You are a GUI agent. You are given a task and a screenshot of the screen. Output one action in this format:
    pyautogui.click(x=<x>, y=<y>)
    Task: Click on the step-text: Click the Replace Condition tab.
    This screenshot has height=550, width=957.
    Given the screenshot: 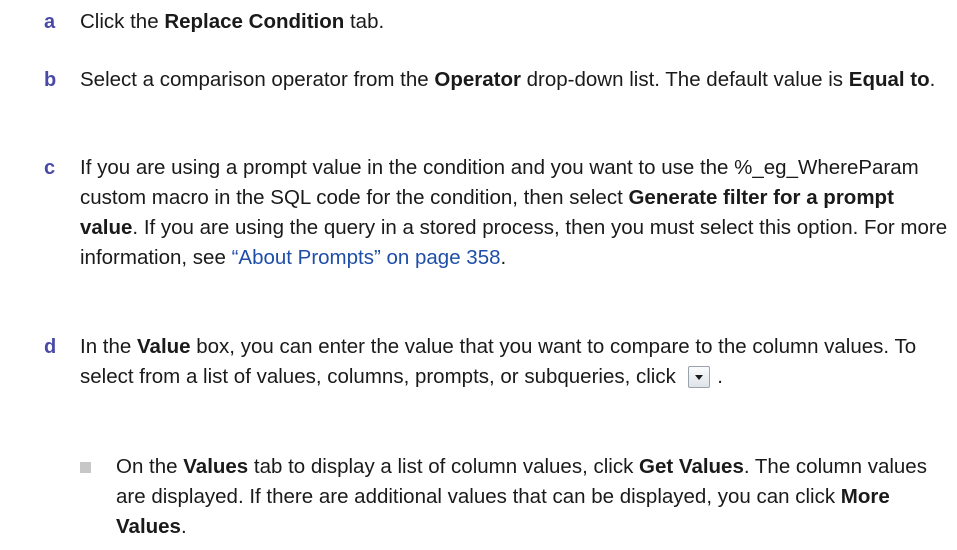 What is the action you would take?
    pyautogui.click(x=515, y=22)
    